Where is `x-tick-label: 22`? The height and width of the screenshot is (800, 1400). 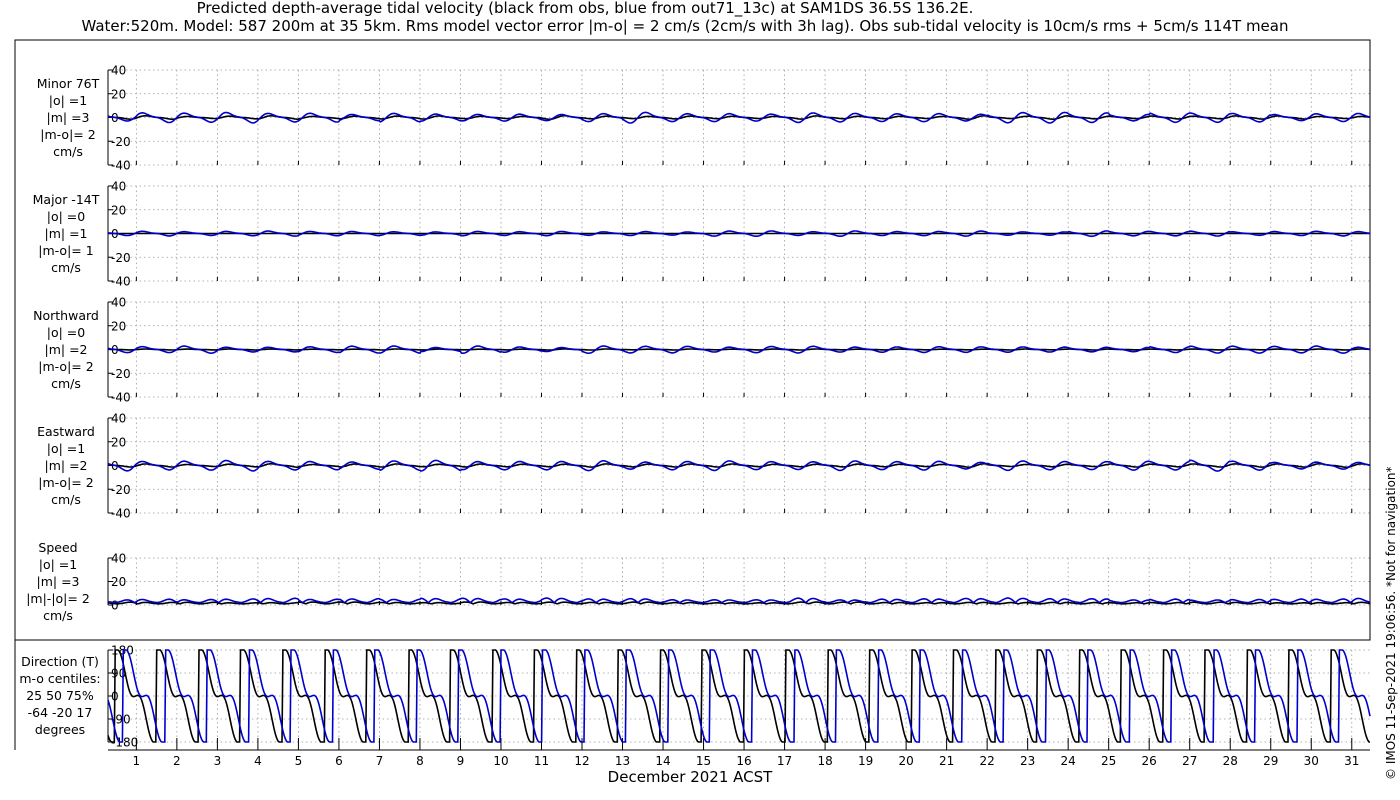 x-tick-label: 22 is located at coordinates (987, 761).